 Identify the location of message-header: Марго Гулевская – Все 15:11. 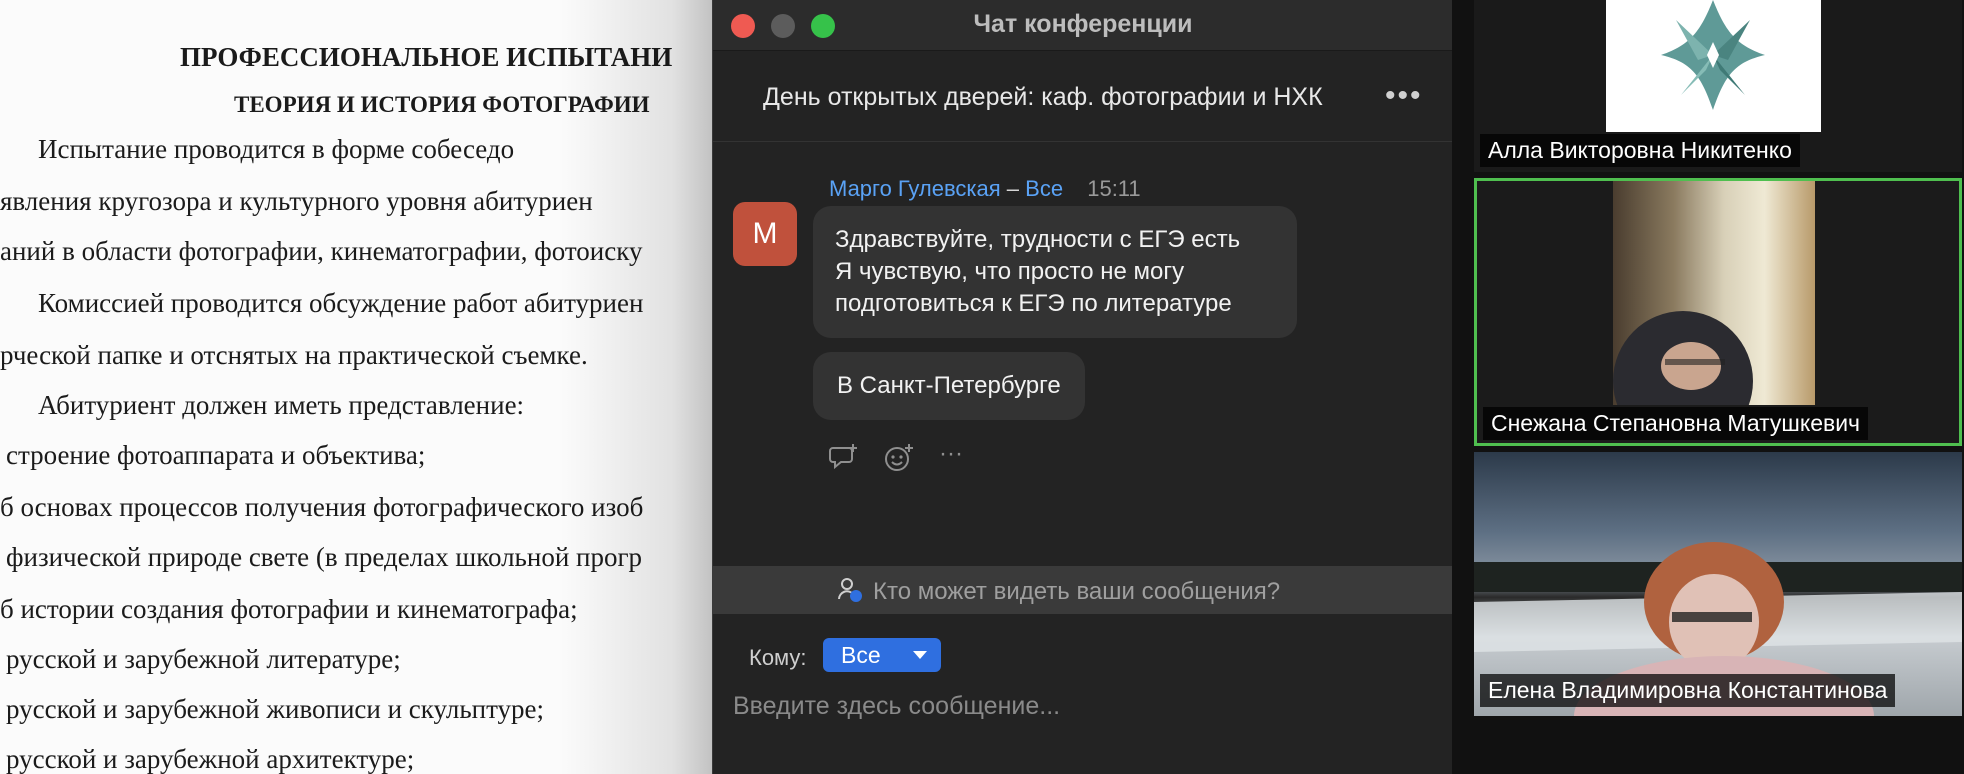
(985, 189).